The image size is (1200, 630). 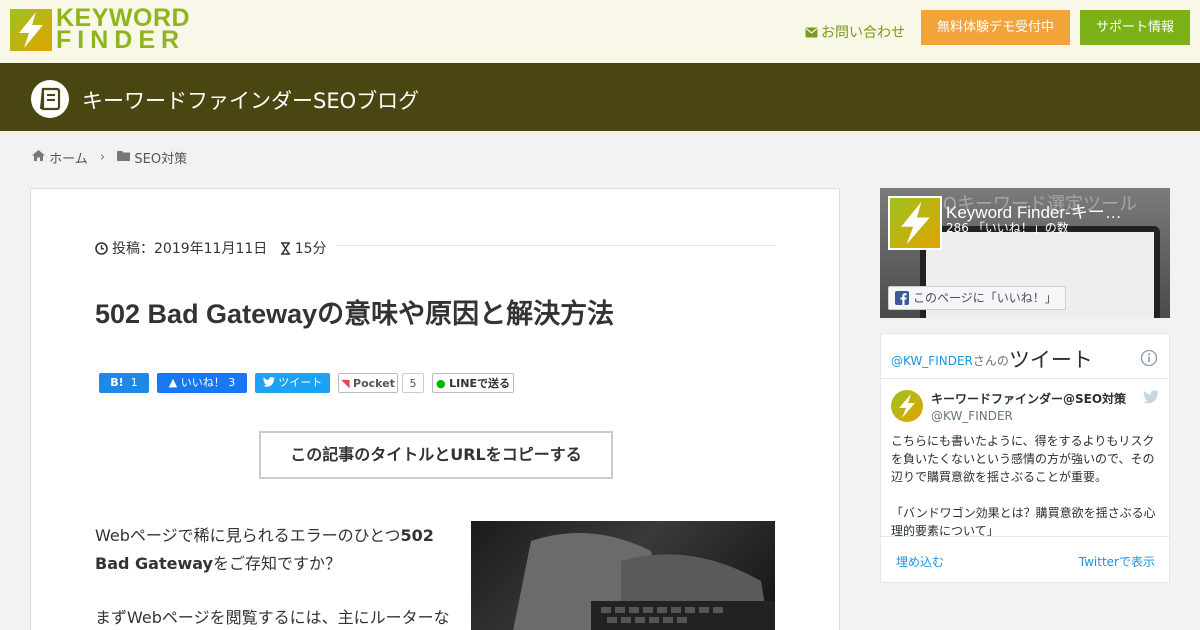 I want to click on twitter-widget-heading: ツイート, so click(x=1050, y=360).